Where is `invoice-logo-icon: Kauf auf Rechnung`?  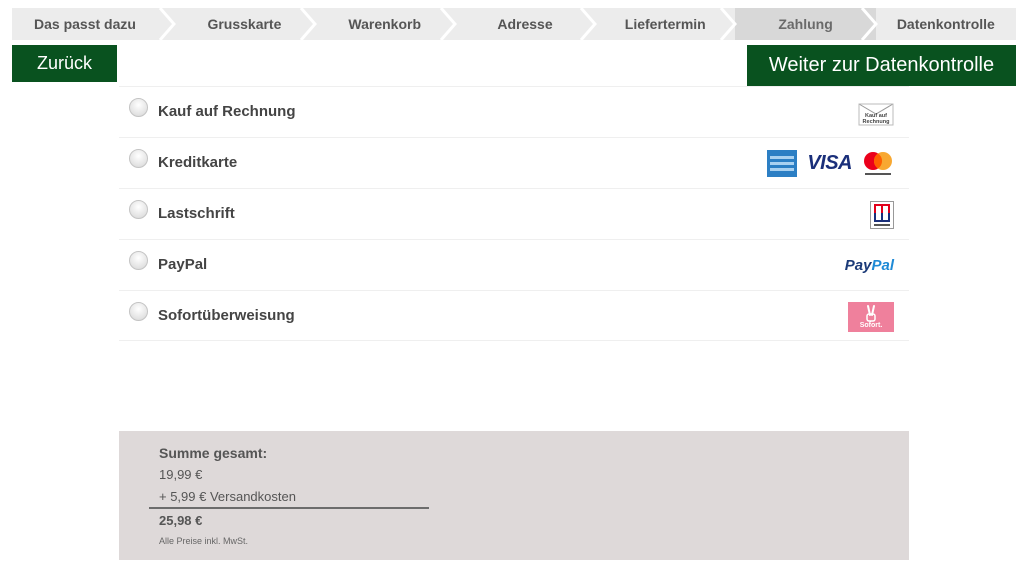
invoice-logo-icon: Kauf auf Rechnung is located at coordinates (876, 114).